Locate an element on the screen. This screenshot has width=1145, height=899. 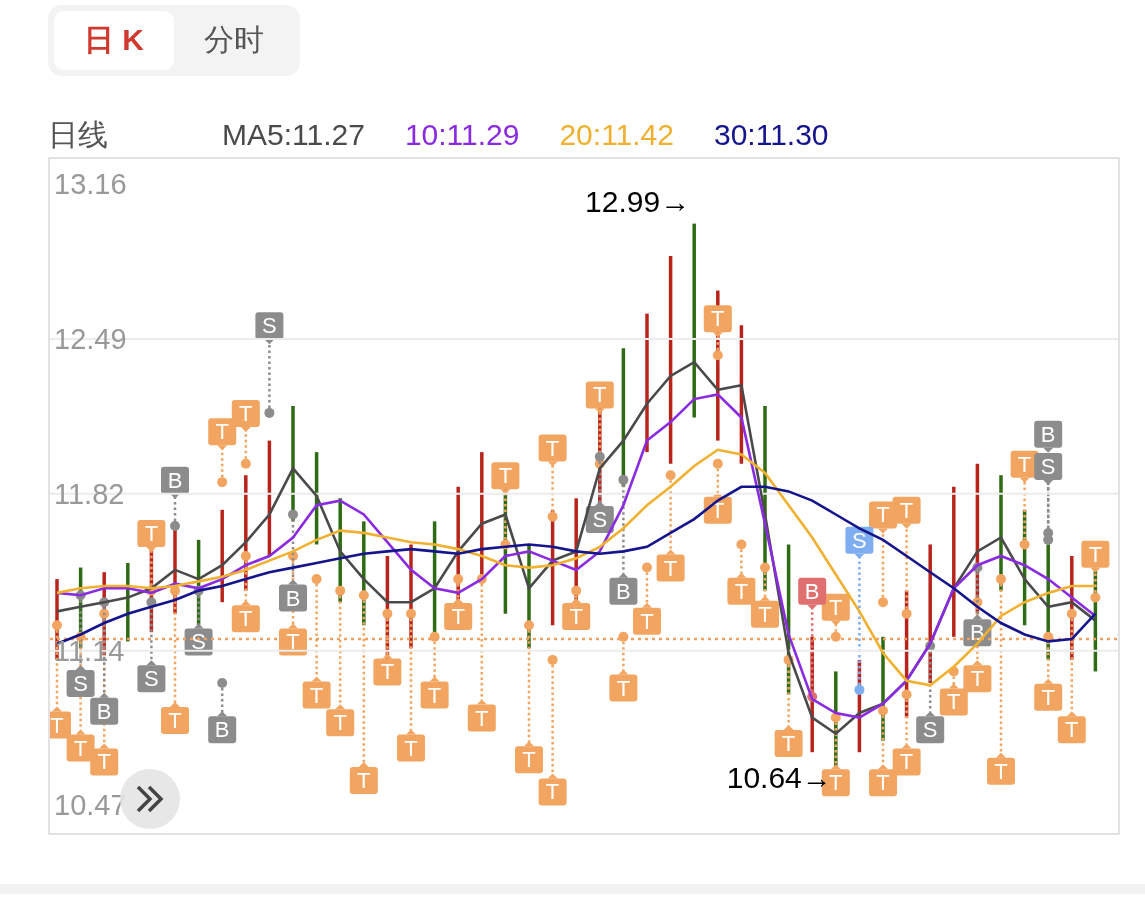
legend-value: MA5:11.27 is located at coordinates (293, 135).